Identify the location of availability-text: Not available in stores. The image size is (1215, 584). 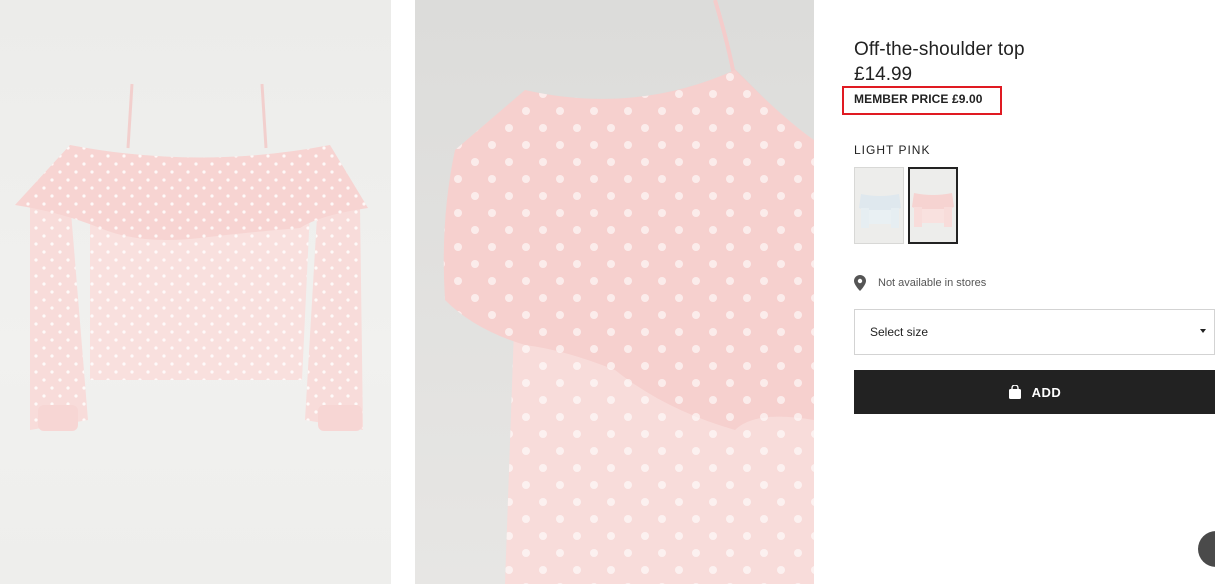
(932, 283).